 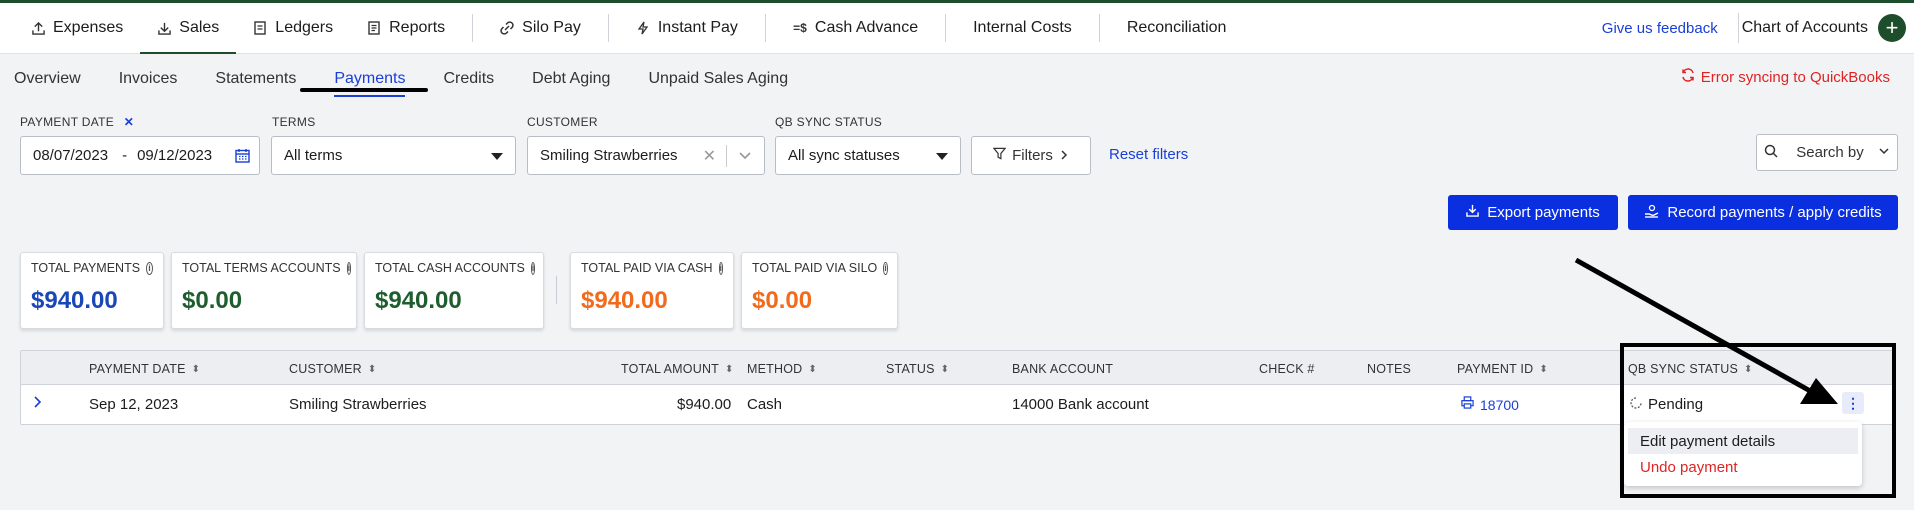 I want to click on print-icon, so click(x=1467, y=404).